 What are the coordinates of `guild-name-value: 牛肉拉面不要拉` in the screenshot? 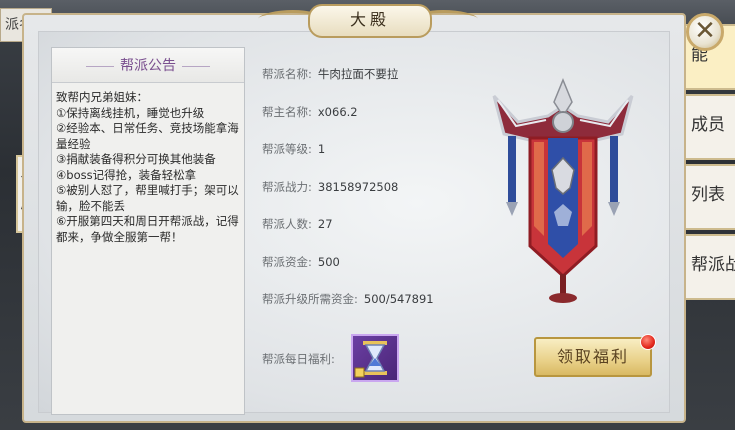 It's located at (358, 74).